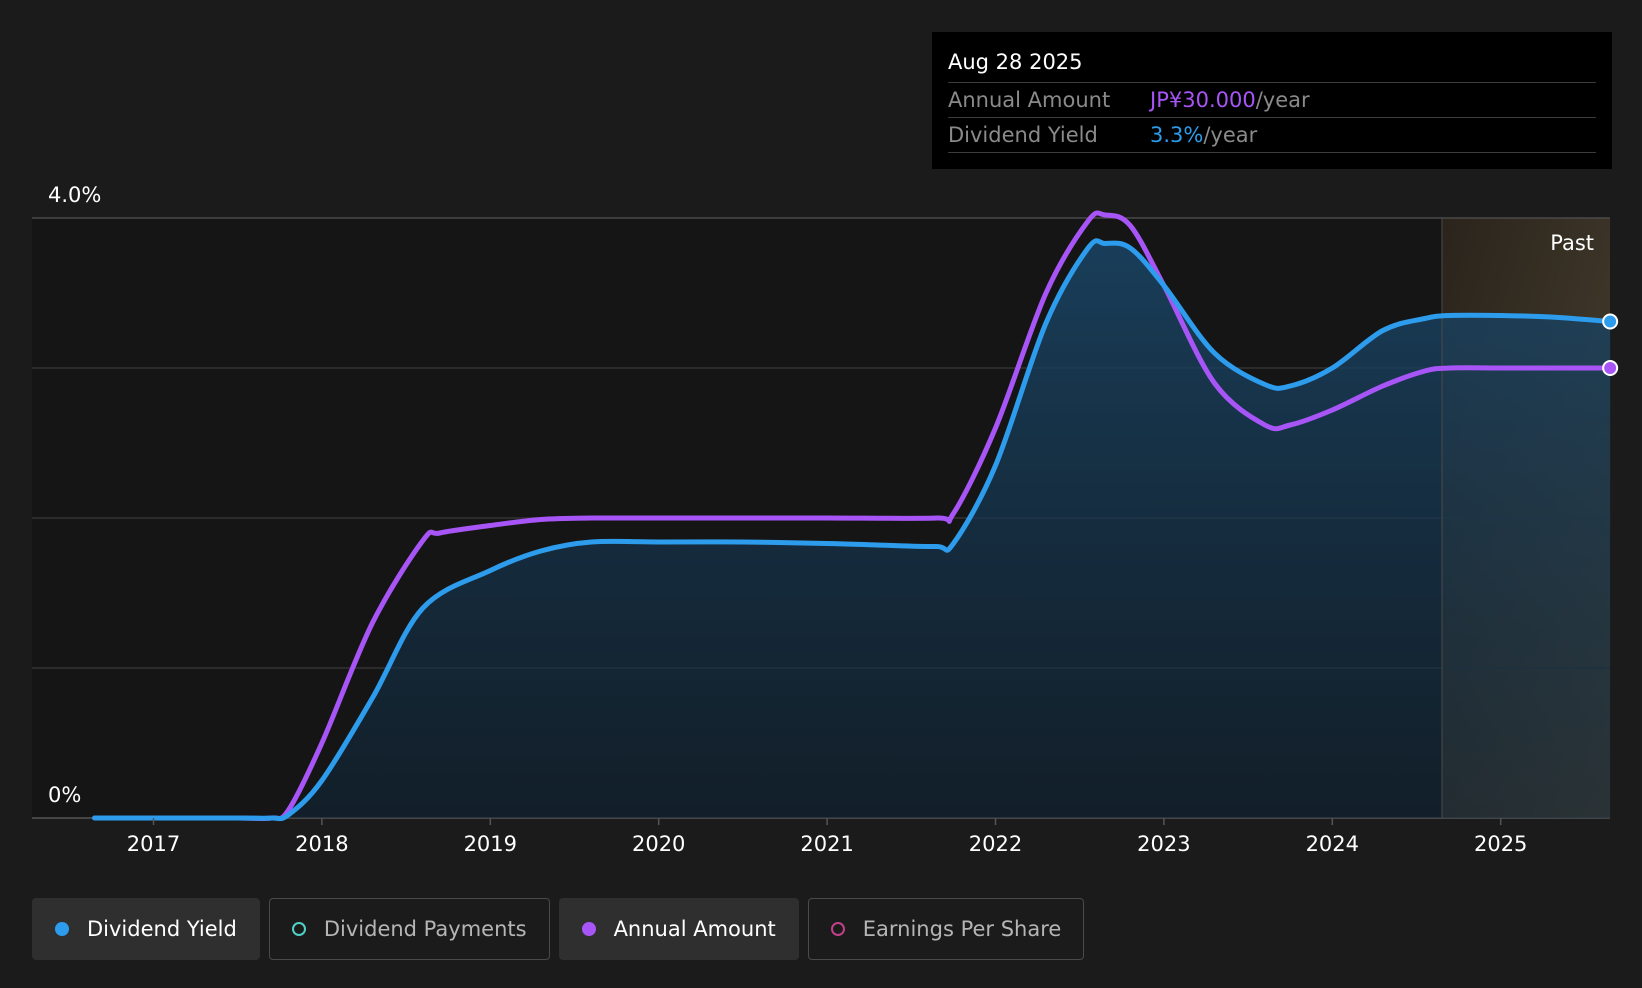 The image size is (1642, 988). Describe the element at coordinates (1163, 844) in the screenshot. I see `x-tick-label-2023: 2023` at that location.